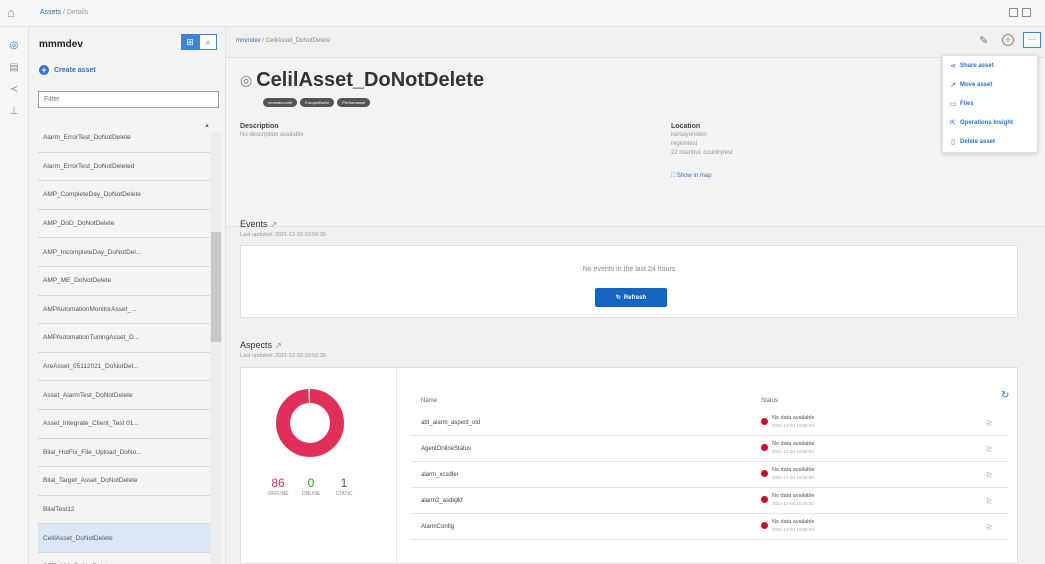 This screenshot has height=564, width=1045. What do you see at coordinates (124, 224) in the screenshot?
I see `asset-list-item: AMP_DoD_DoNotDelete` at bounding box center [124, 224].